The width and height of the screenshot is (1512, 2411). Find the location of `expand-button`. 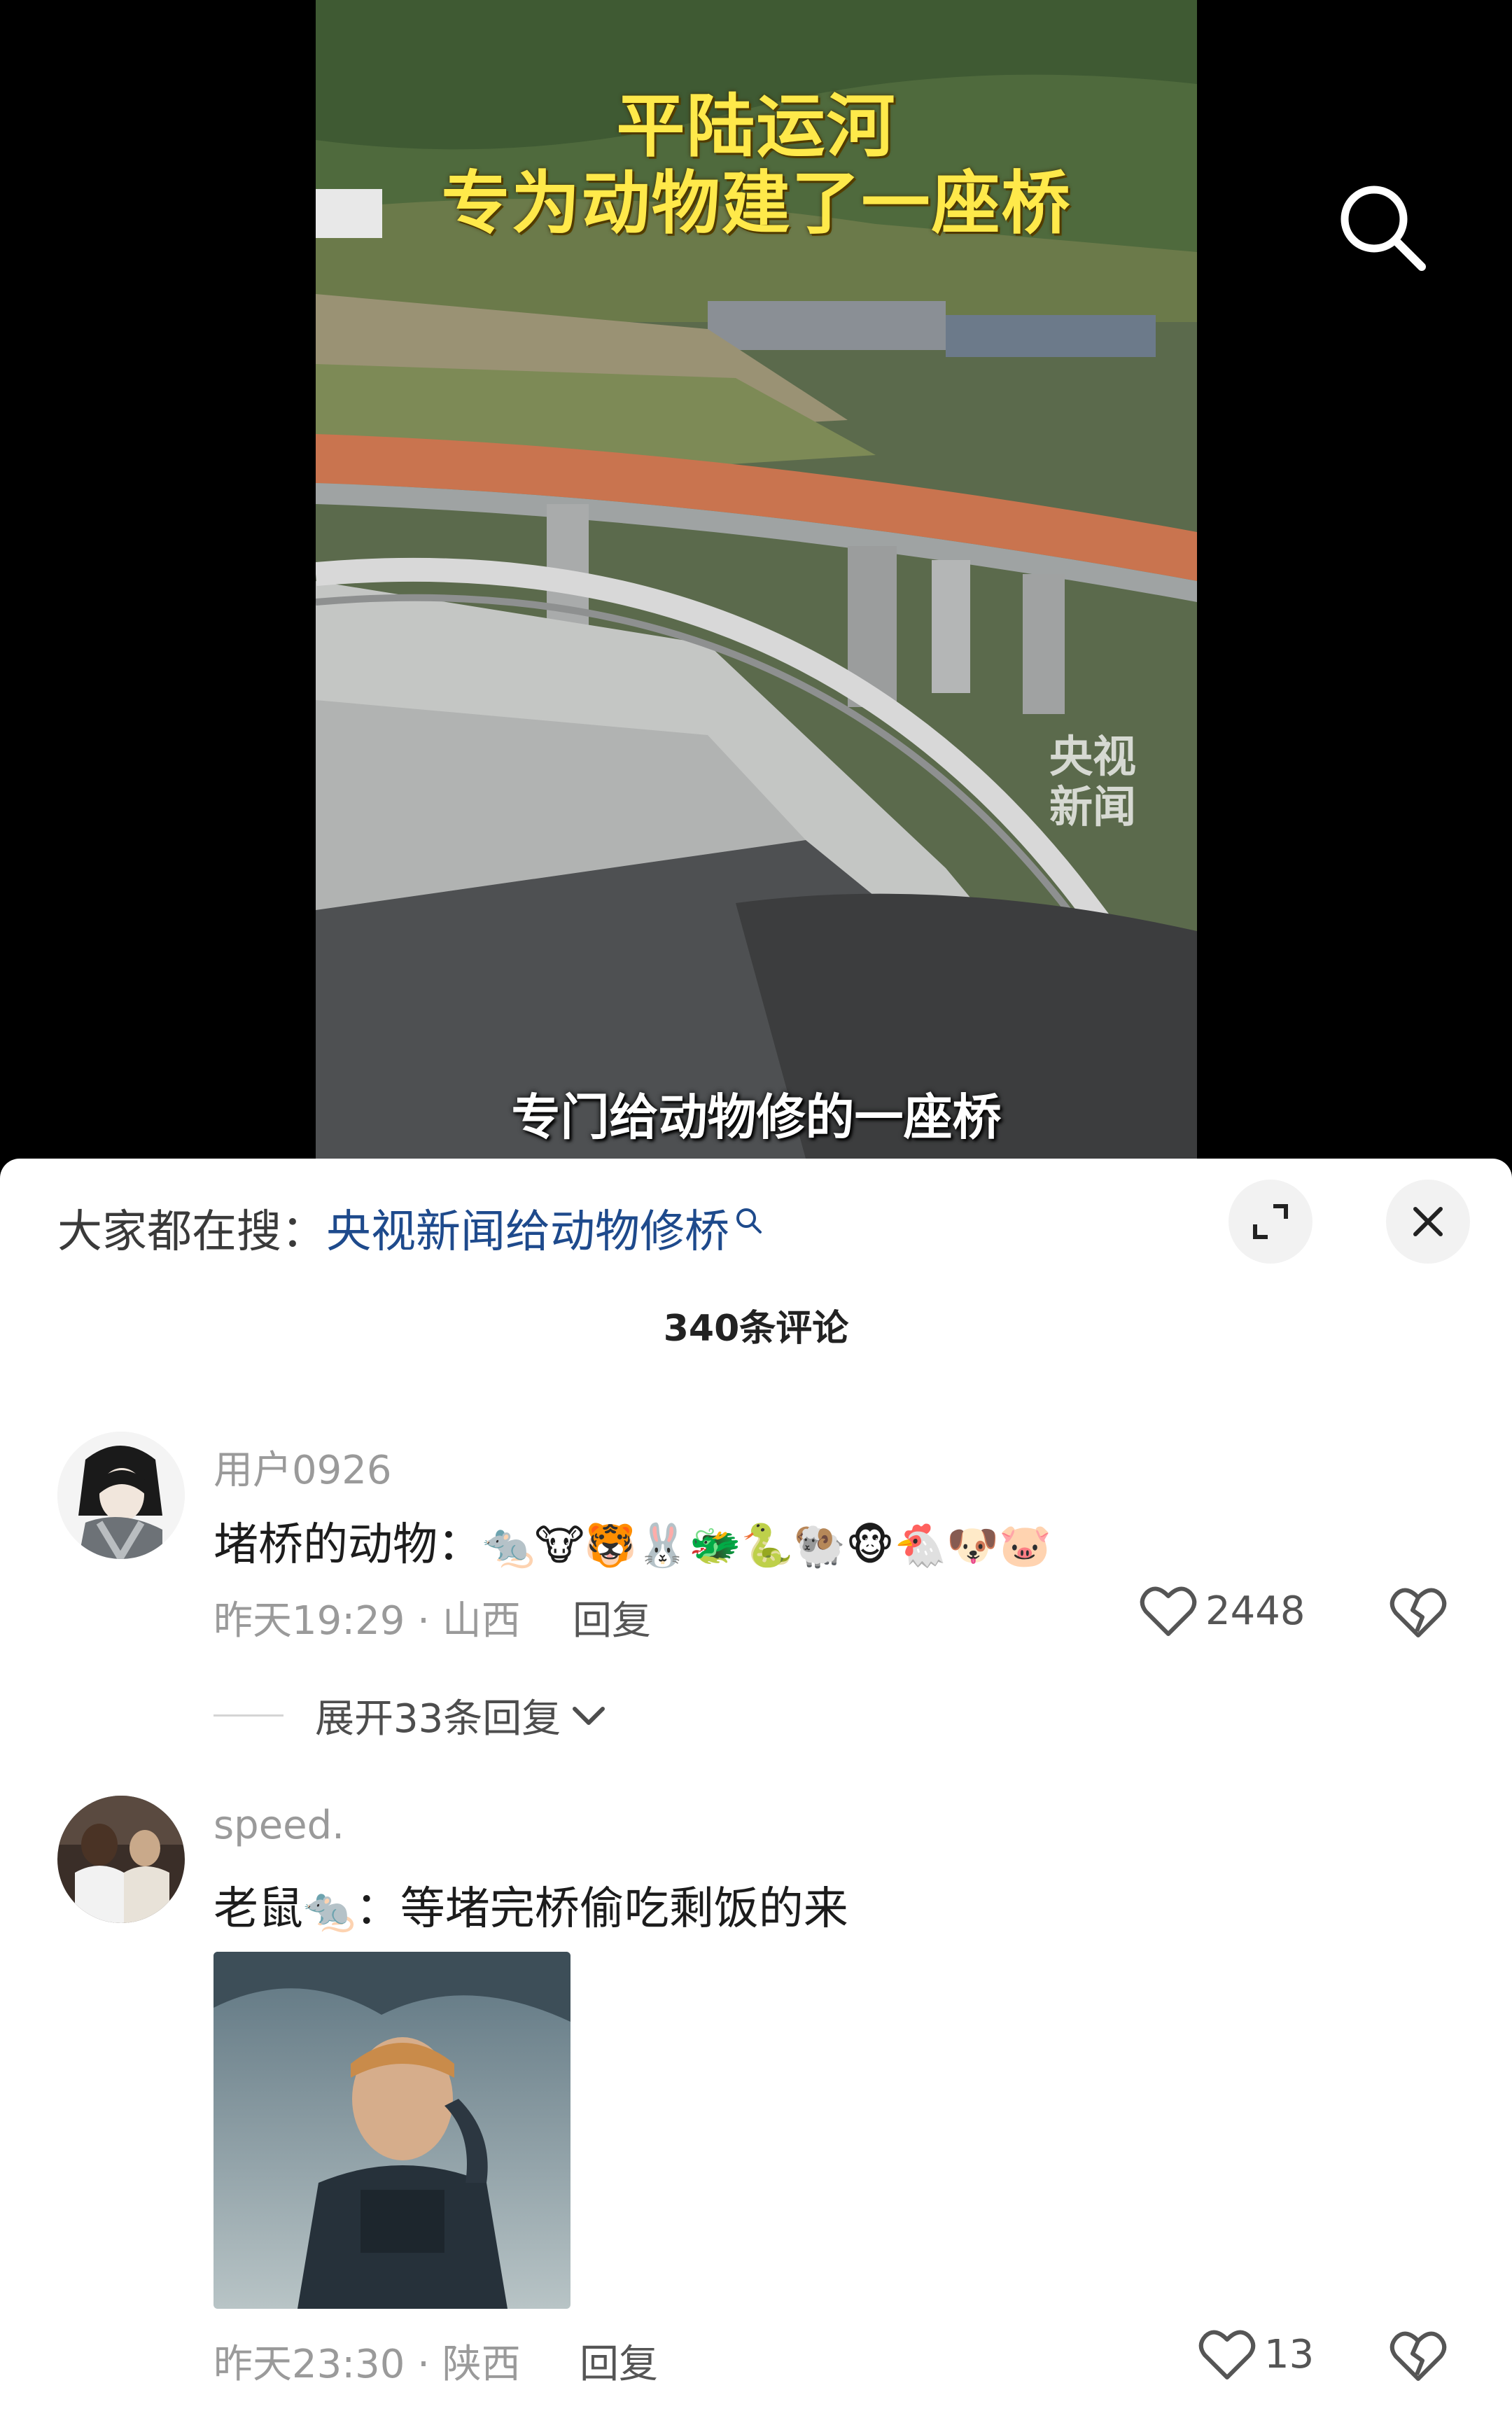

expand-button is located at coordinates (1270, 1222).